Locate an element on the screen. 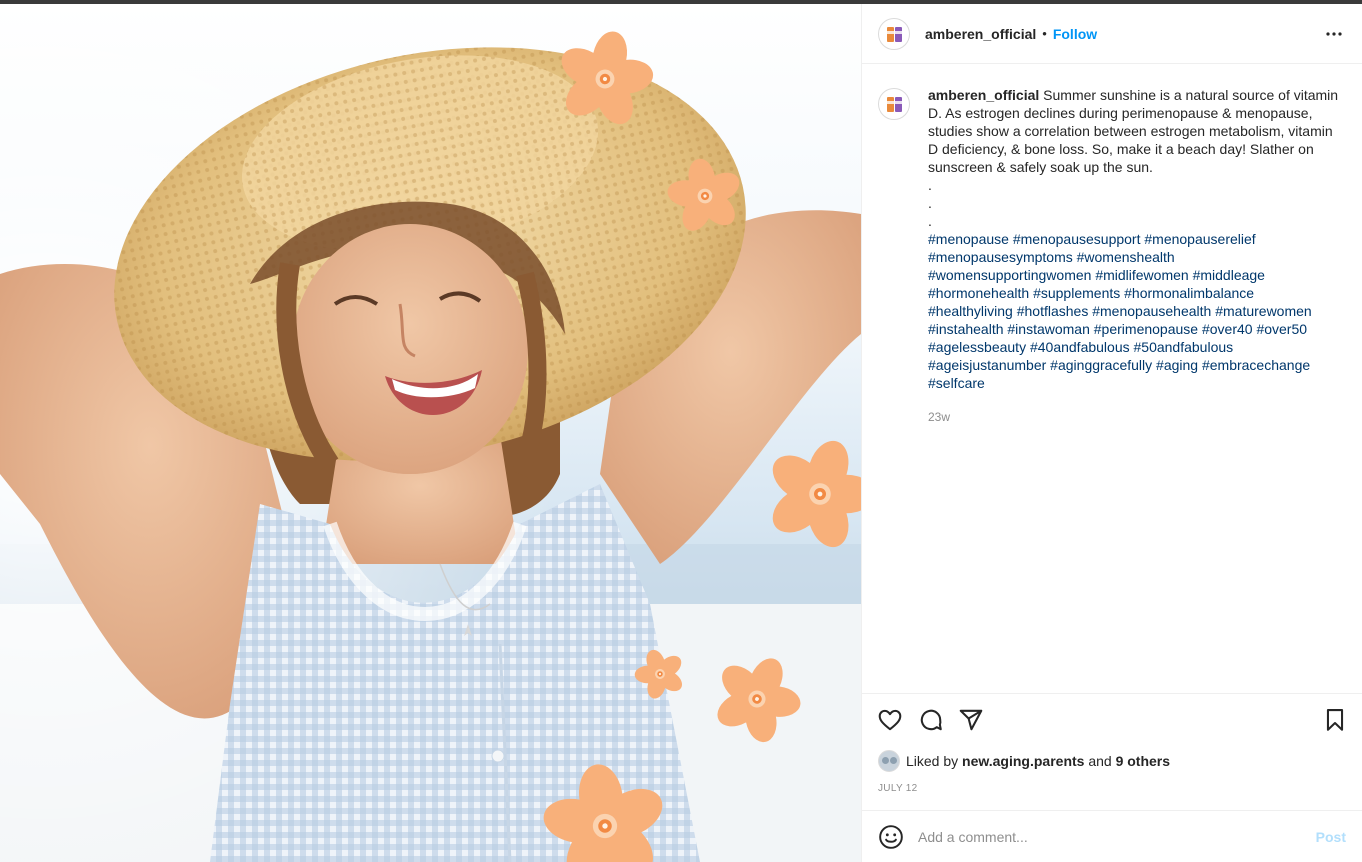 Image resolution: width=1362 pixels, height=862 pixels. bookmark-icon is located at coordinates (1335, 720).